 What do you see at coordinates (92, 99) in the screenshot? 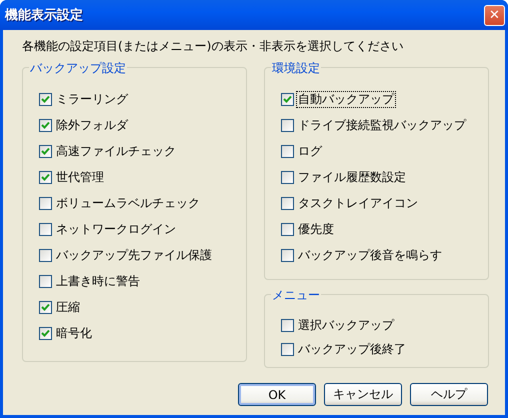
I see `checkbox-label: ミラーリング` at bounding box center [92, 99].